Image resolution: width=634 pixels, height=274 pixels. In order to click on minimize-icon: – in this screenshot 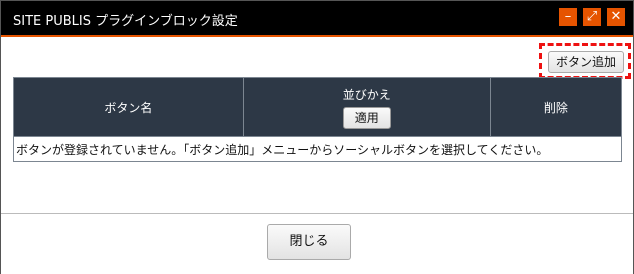, I will do `click(568, 17)`.